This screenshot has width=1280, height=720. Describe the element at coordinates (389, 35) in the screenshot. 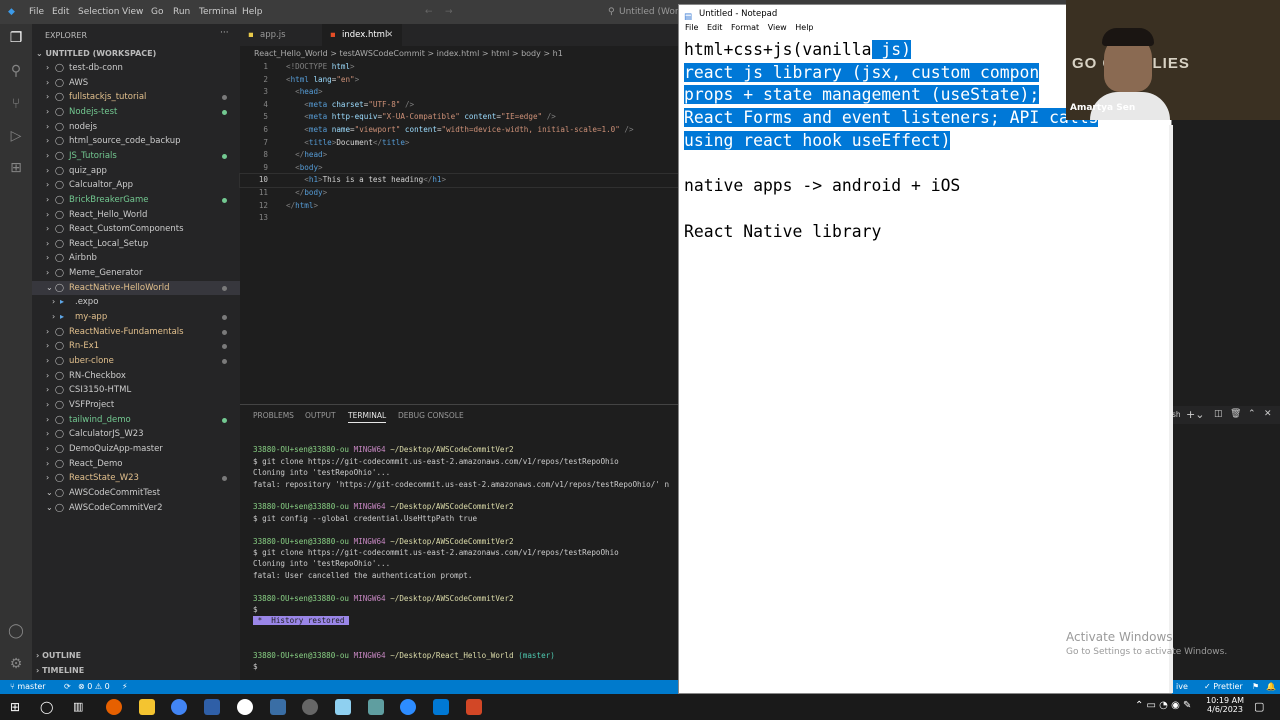

I see `close-icon: ✕` at that location.